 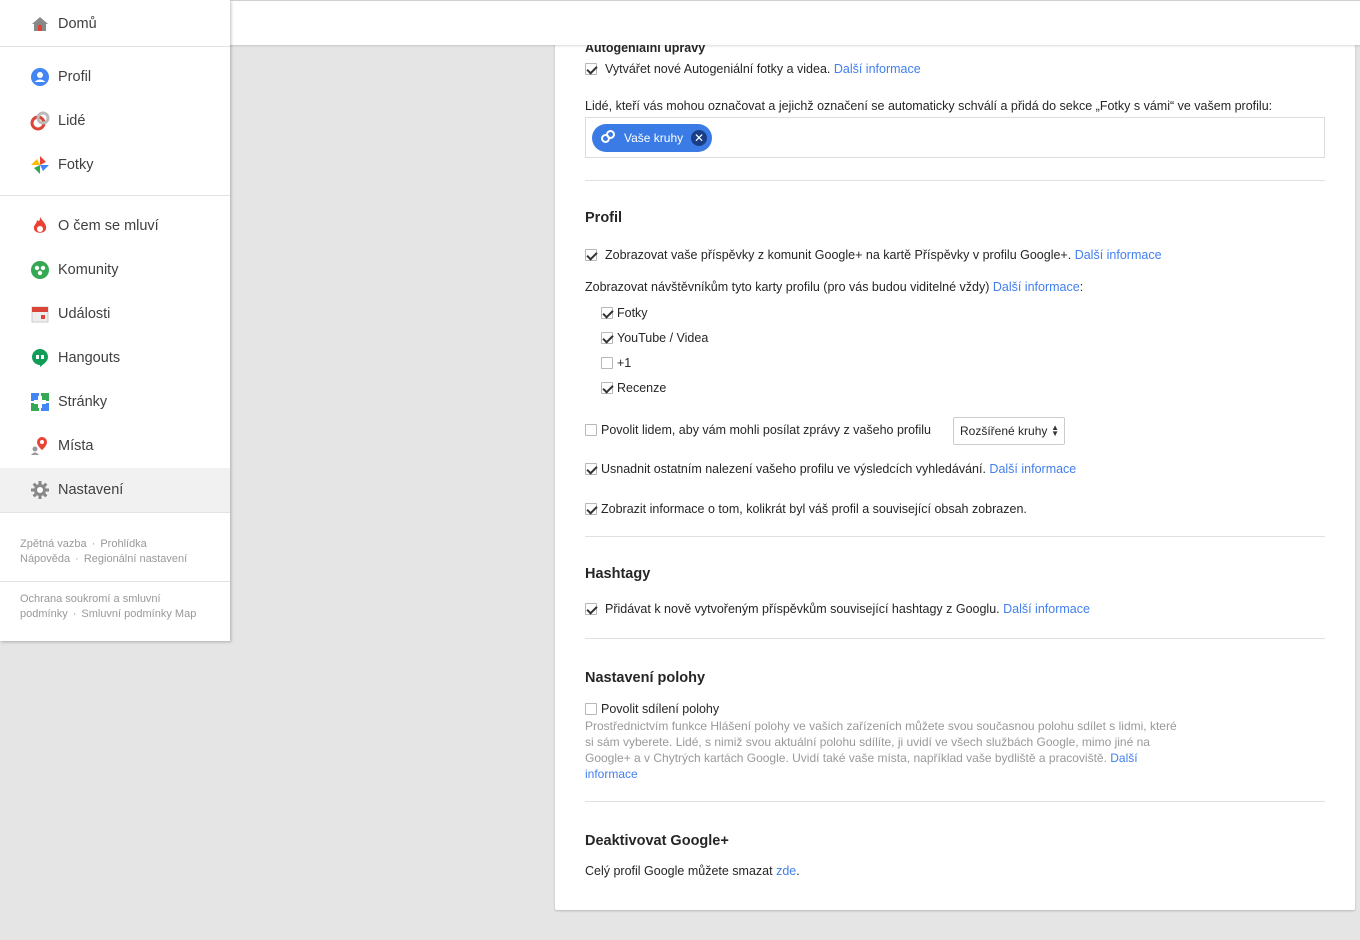 What do you see at coordinates (115, 121) in the screenshot?
I see `sidebar-item-people: Lidé` at bounding box center [115, 121].